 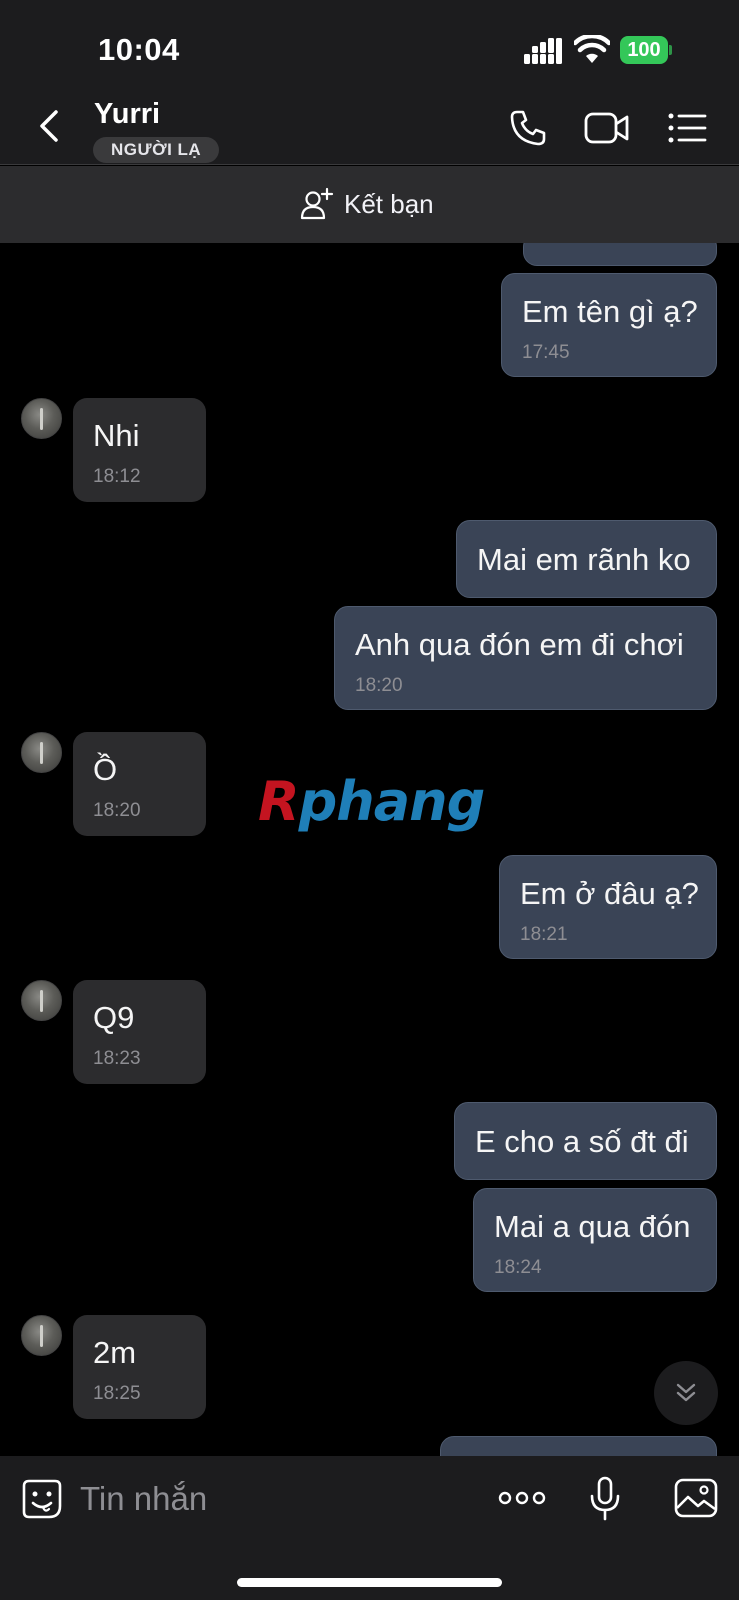 What do you see at coordinates (115, 1352) in the screenshot?
I see `message-text: 2m` at bounding box center [115, 1352].